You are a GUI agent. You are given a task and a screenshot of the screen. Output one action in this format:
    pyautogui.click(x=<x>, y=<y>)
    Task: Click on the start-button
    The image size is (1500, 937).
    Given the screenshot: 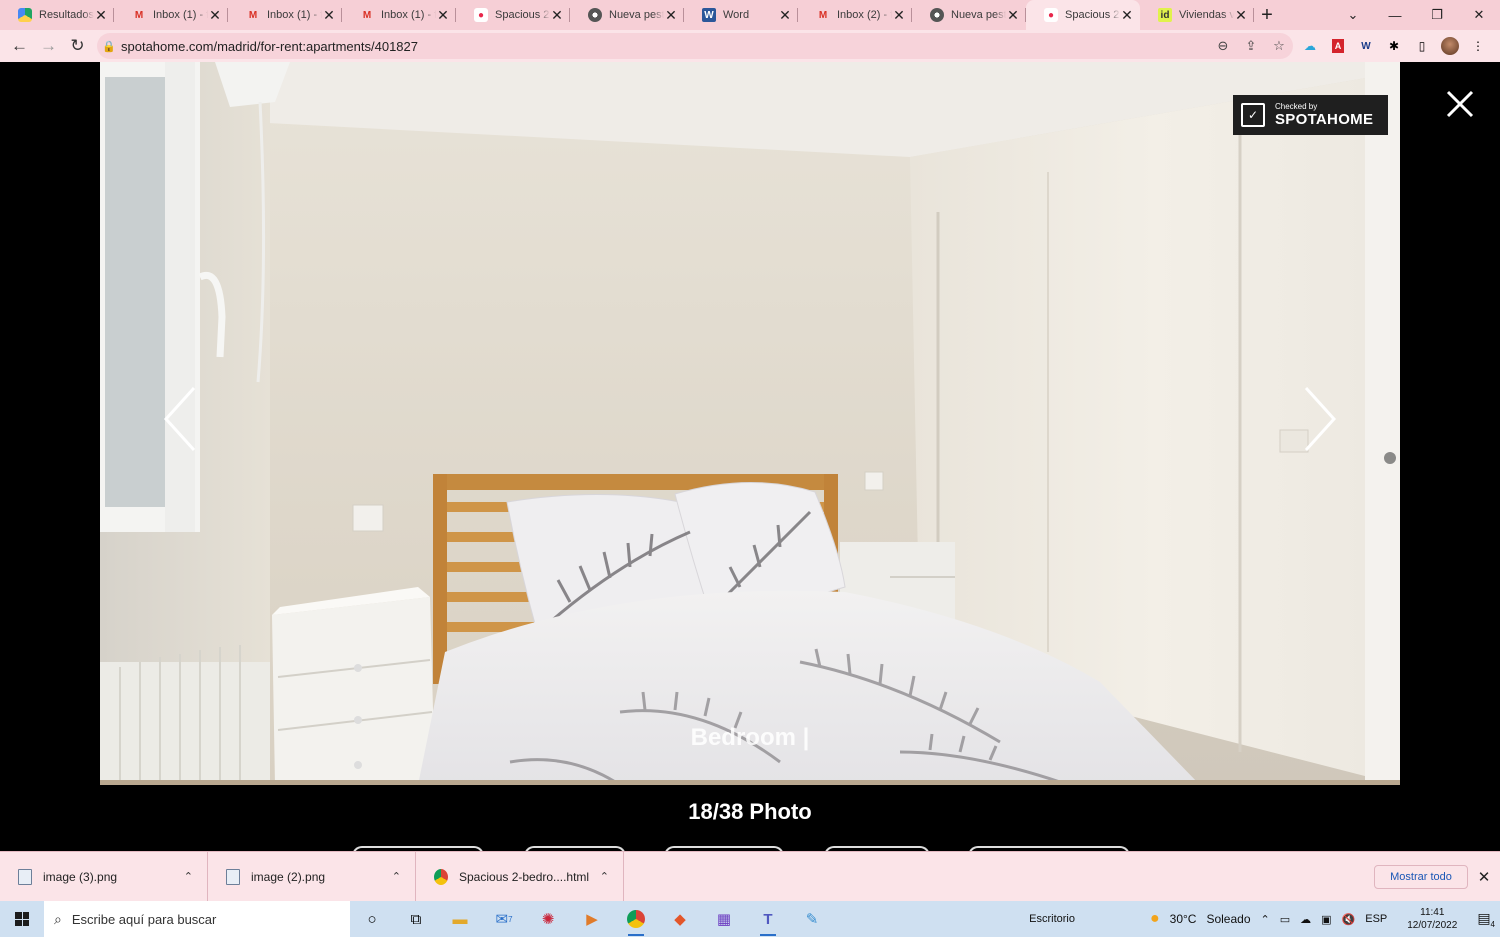 What is the action you would take?
    pyautogui.click(x=22, y=919)
    